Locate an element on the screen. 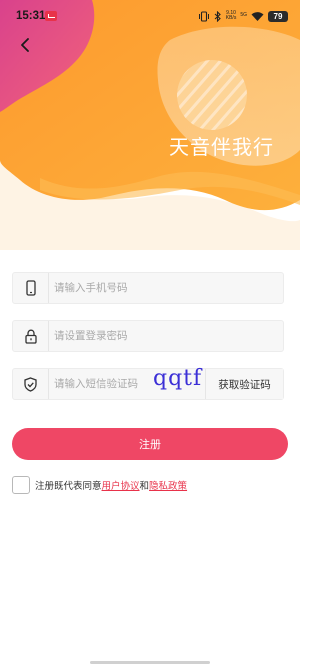 Image resolution: width=320 pixels, height=667 pixels. password-field is located at coordinates (148, 336).